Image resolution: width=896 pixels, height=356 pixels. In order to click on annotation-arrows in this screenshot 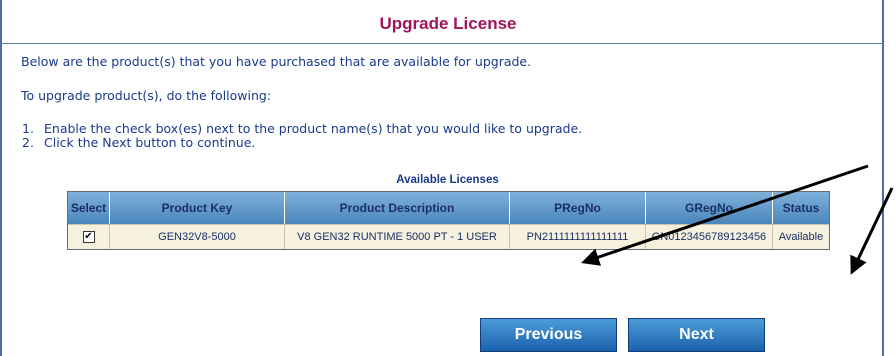, I will do `click(737, 219)`.